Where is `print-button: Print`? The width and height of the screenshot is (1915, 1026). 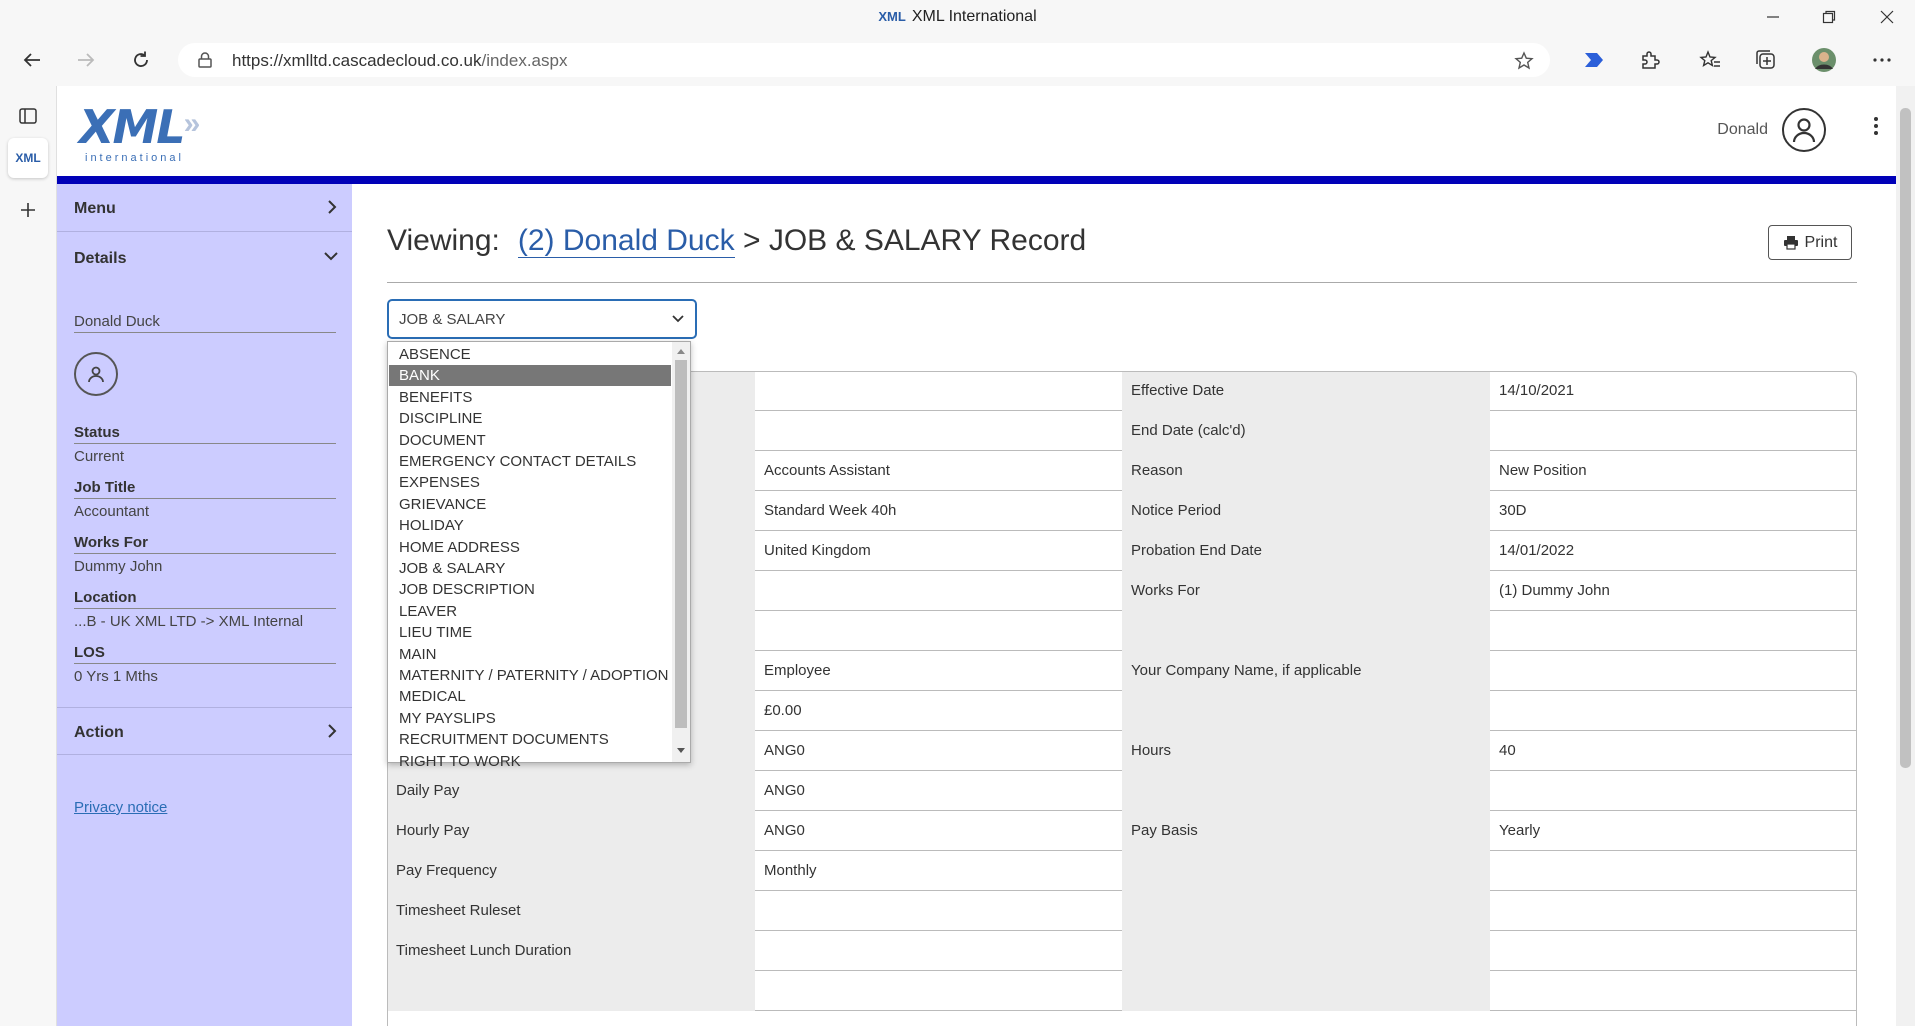 print-button: Print is located at coordinates (1810, 242).